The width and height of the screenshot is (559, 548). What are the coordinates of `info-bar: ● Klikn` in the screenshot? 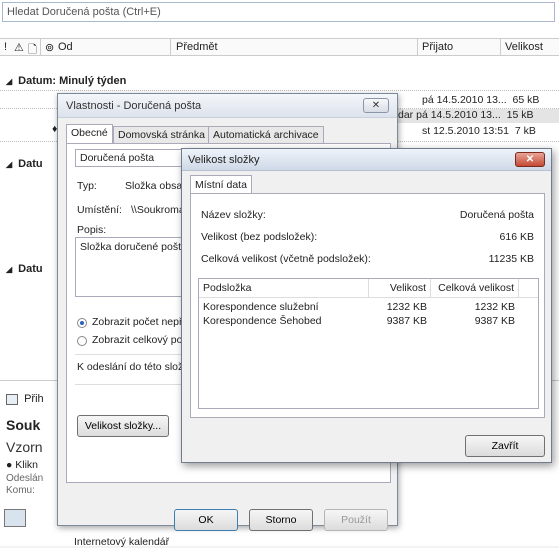 It's located at (22, 465).